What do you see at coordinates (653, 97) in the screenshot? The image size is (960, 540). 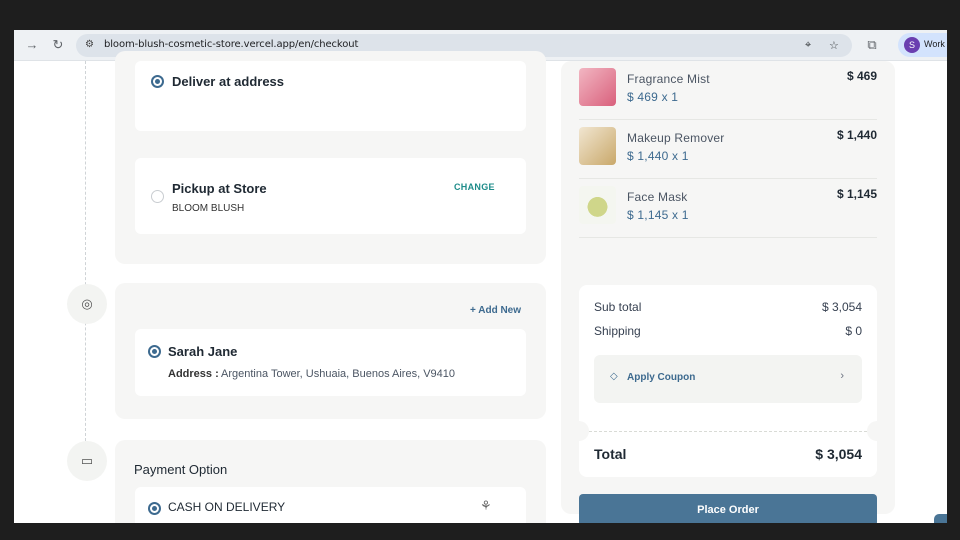 I see `product-qty-price: $ 469 x 1` at bounding box center [653, 97].